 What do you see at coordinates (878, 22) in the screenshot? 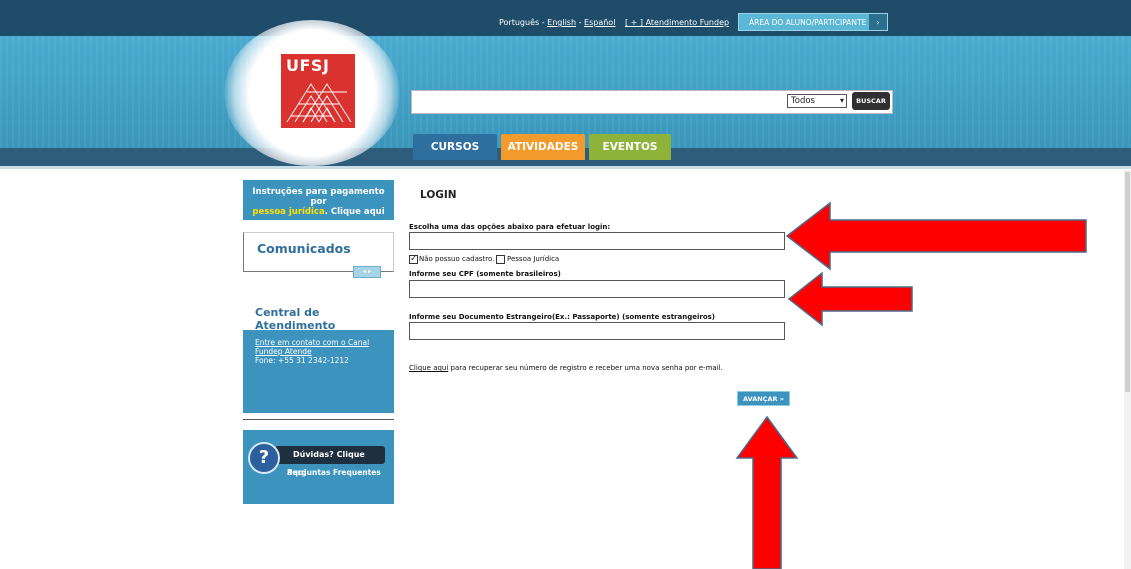
I see `chevron-right-icon: ›` at bounding box center [878, 22].